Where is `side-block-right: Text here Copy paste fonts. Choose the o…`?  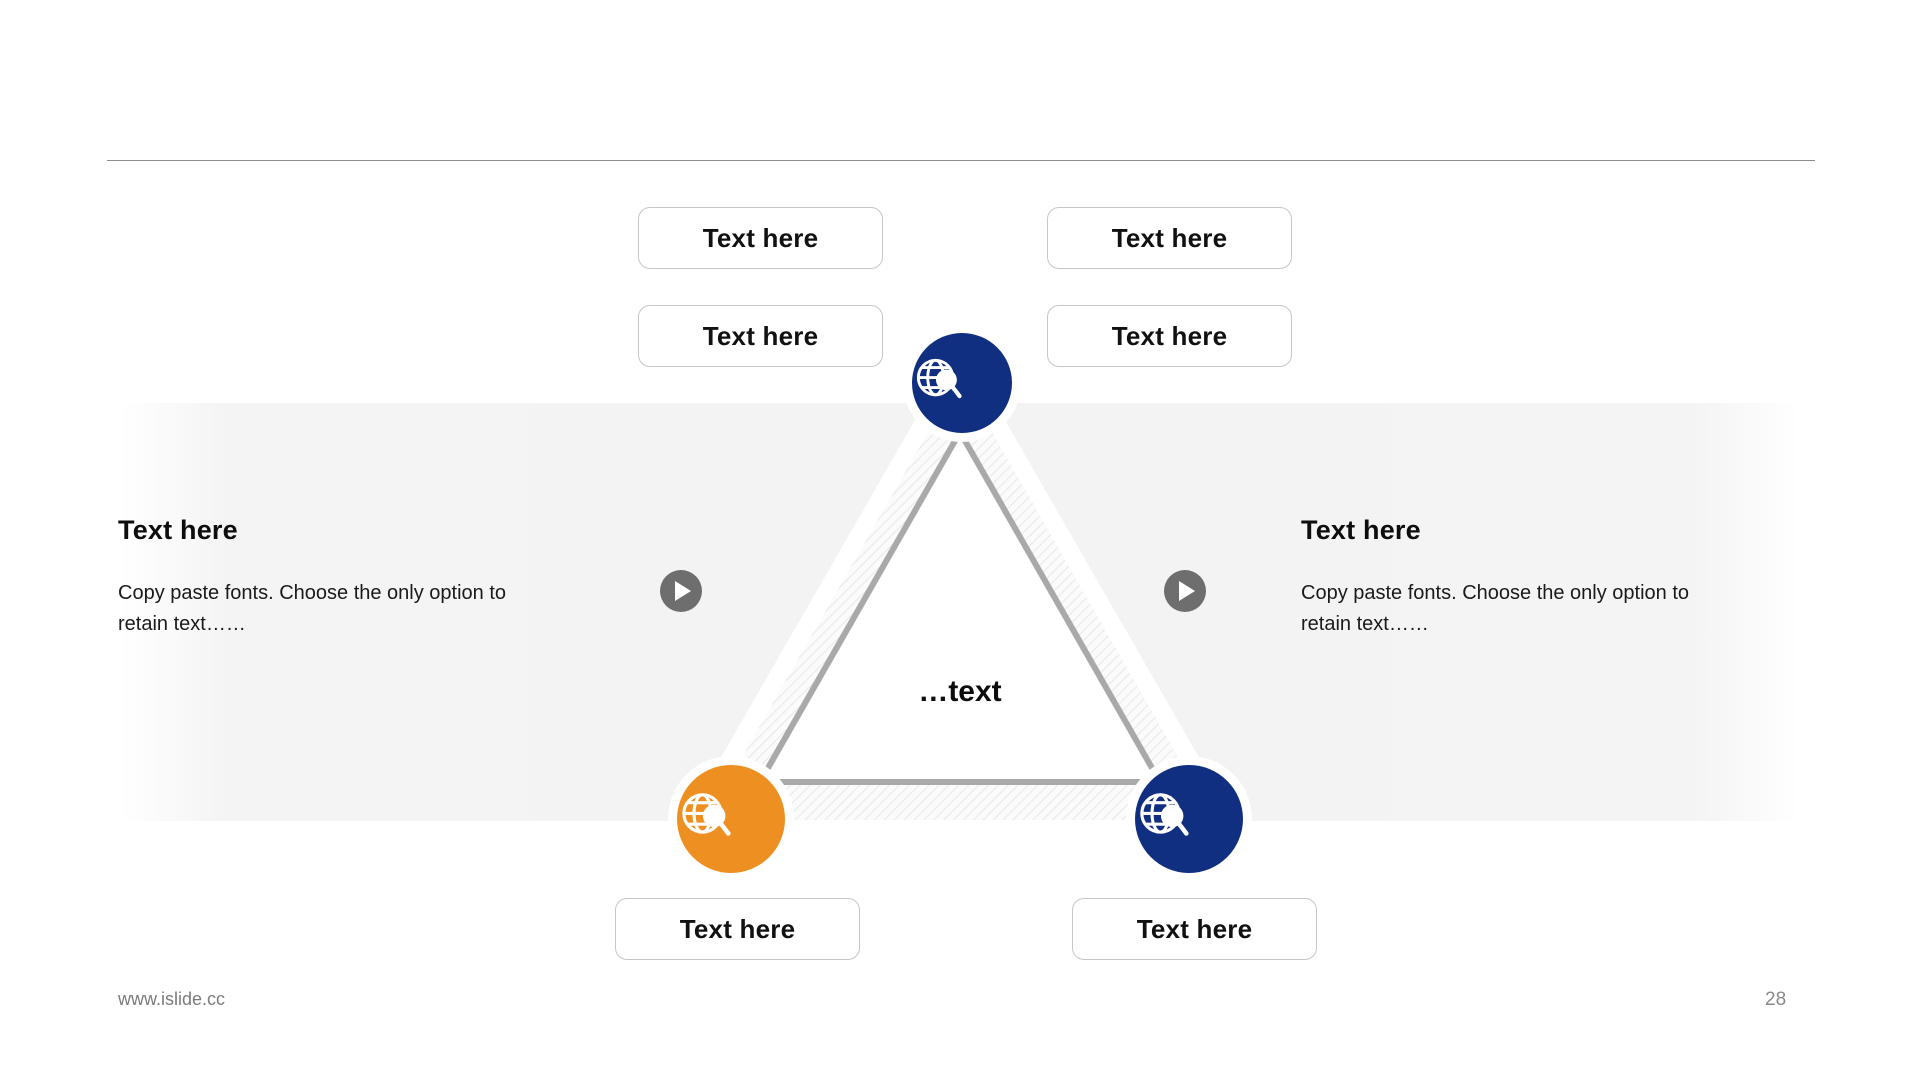 side-block-right: Text here Copy paste fonts. Choose the o… is located at coordinates (1521, 577).